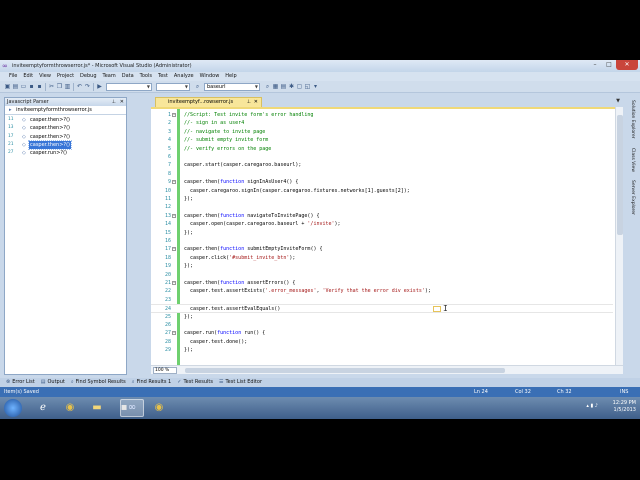 This screenshot has height=480, width=640. What do you see at coordinates (31, 86) in the screenshot?
I see `save-icon: ▪` at bounding box center [31, 86].